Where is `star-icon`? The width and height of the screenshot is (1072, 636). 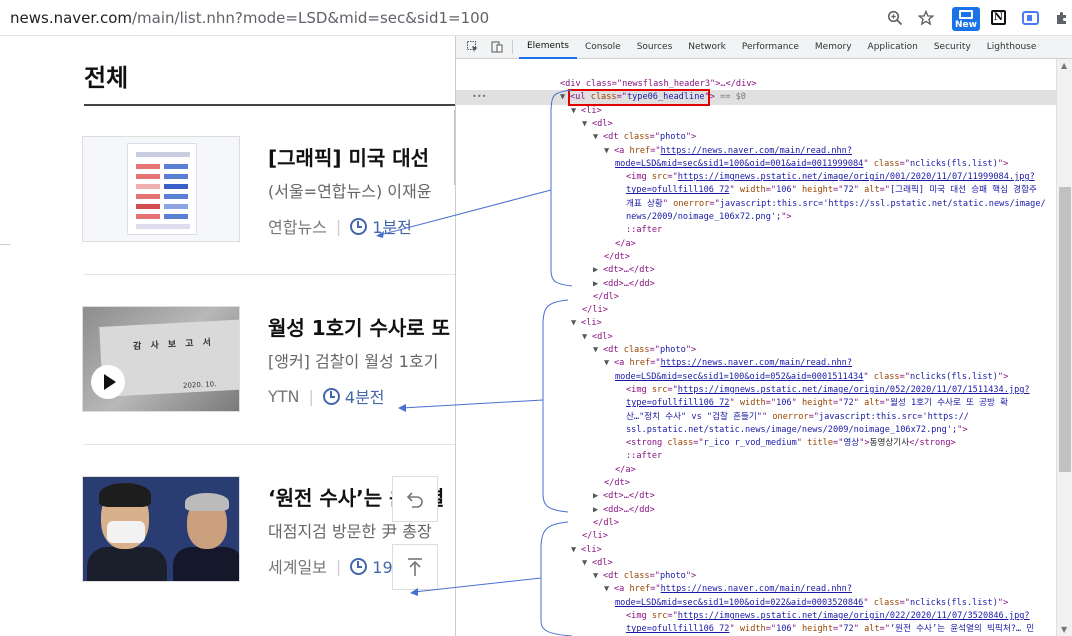
star-icon is located at coordinates (926, 18).